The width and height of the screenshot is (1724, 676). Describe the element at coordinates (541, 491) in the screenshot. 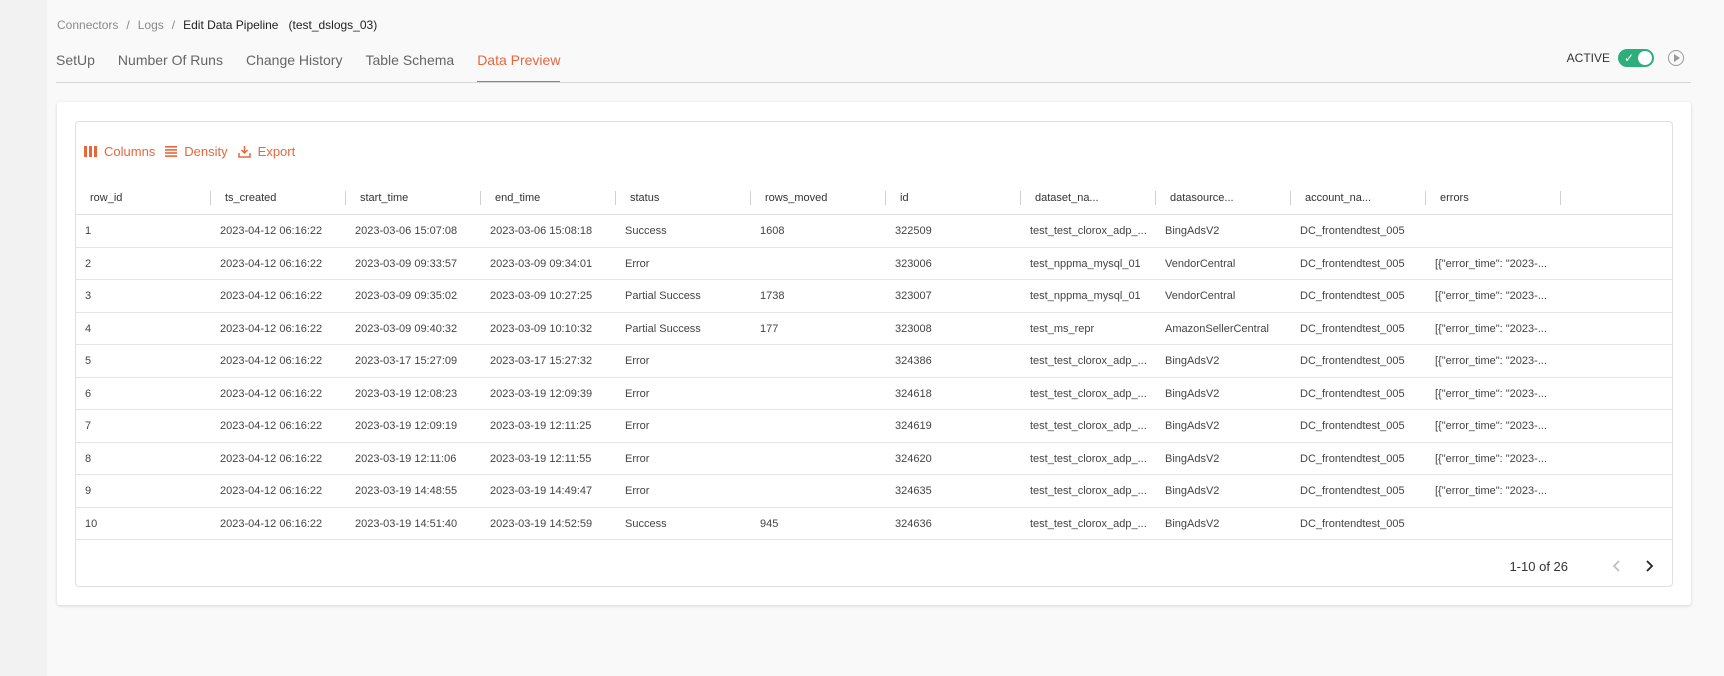

I see `table-cell: 2023-03-19 14:49:47` at that location.